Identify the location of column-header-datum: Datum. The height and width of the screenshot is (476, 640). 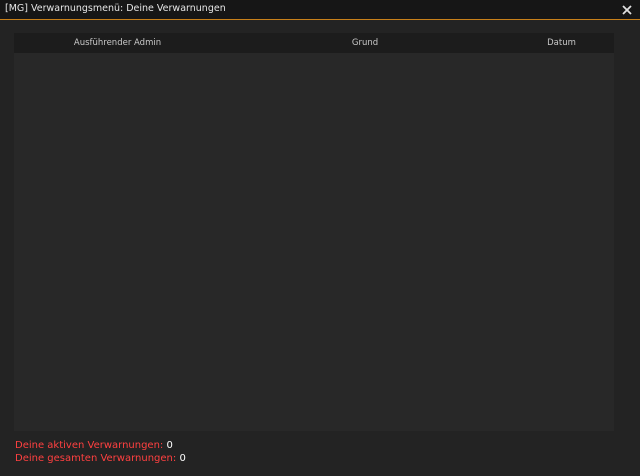
(561, 43).